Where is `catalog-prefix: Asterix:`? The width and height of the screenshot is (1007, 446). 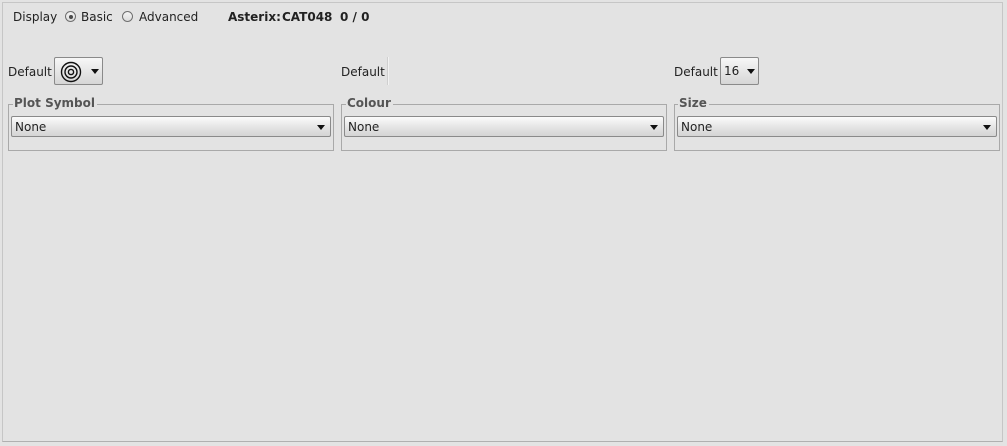 catalog-prefix: Asterix: is located at coordinates (254, 17).